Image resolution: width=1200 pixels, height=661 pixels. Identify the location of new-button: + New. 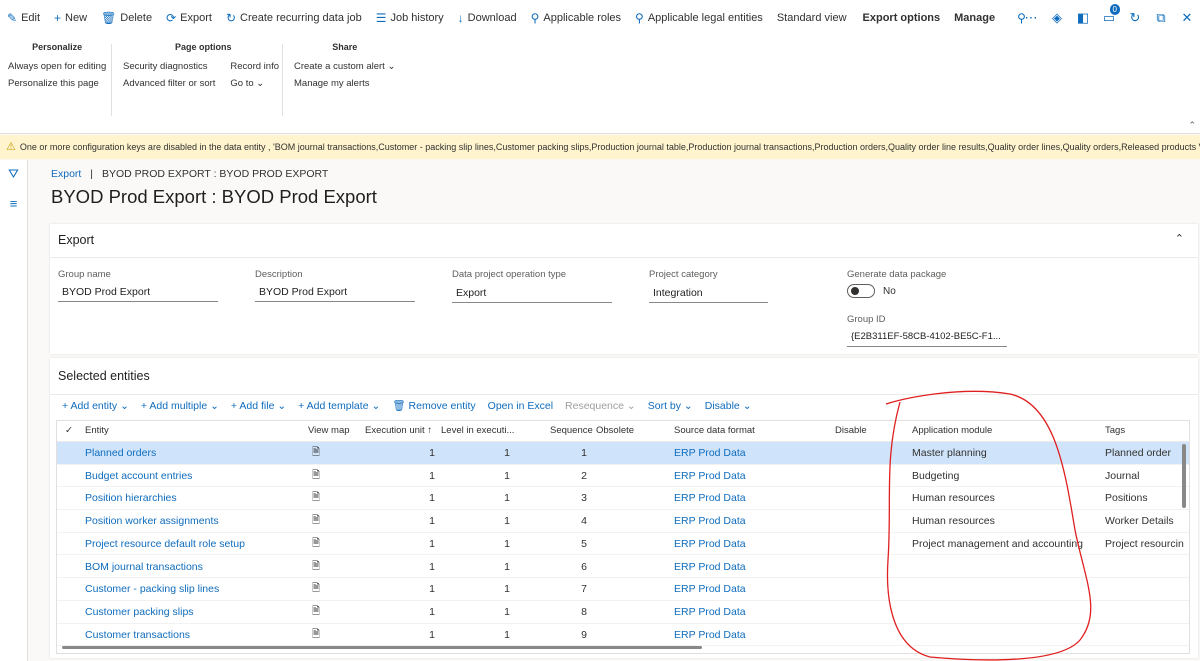
(70, 18).